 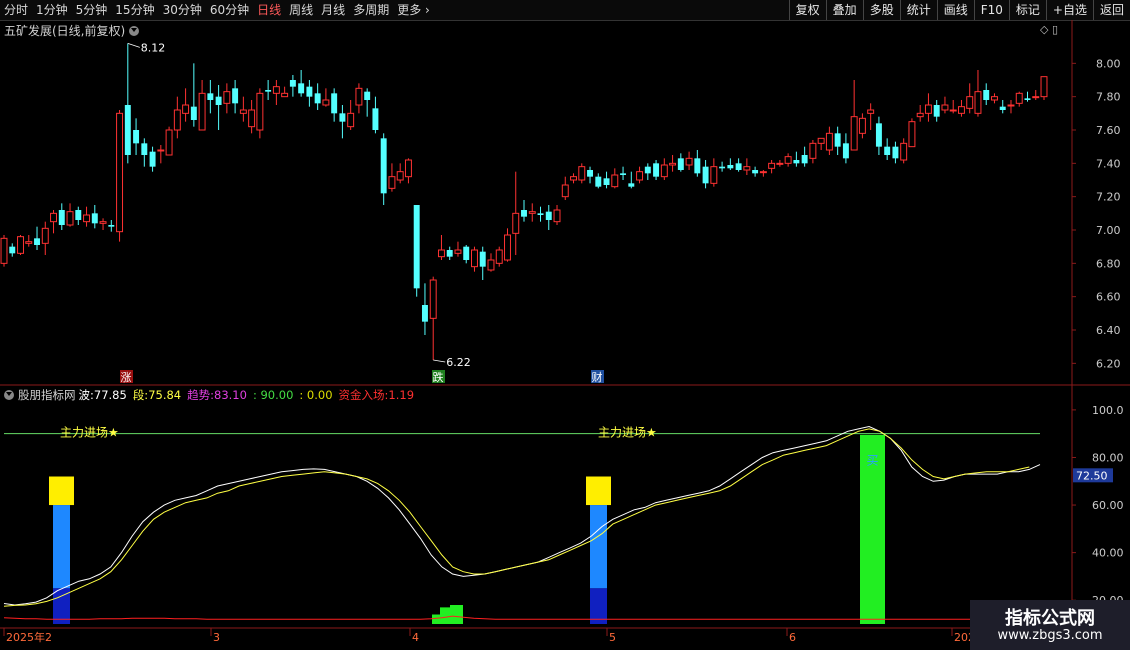 What do you see at coordinates (597, 377) in the screenshot?
I see `marker-label: 财` at bounding box center [597, 377].